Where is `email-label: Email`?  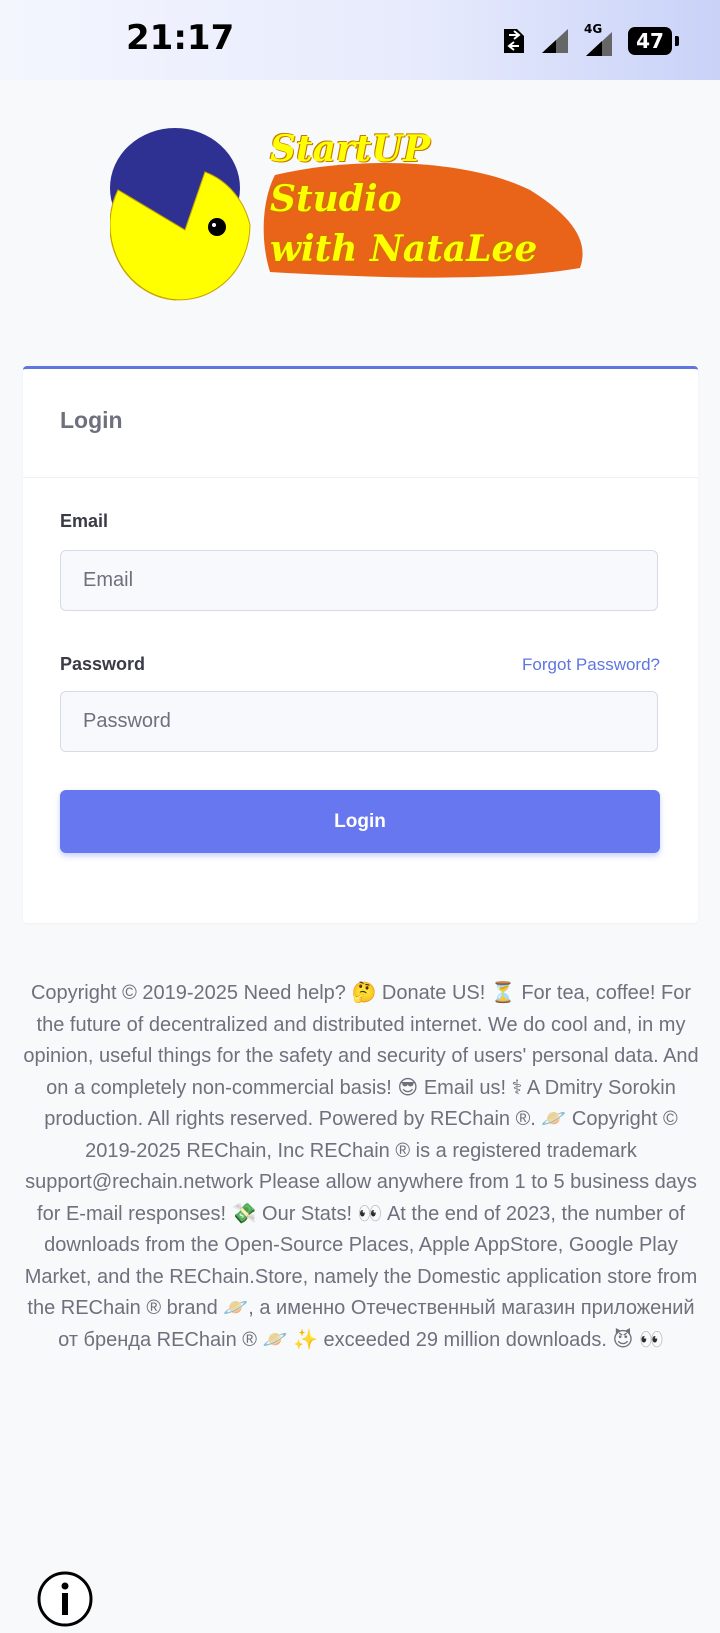 email-label: Email is located at coordinates (84, 521).